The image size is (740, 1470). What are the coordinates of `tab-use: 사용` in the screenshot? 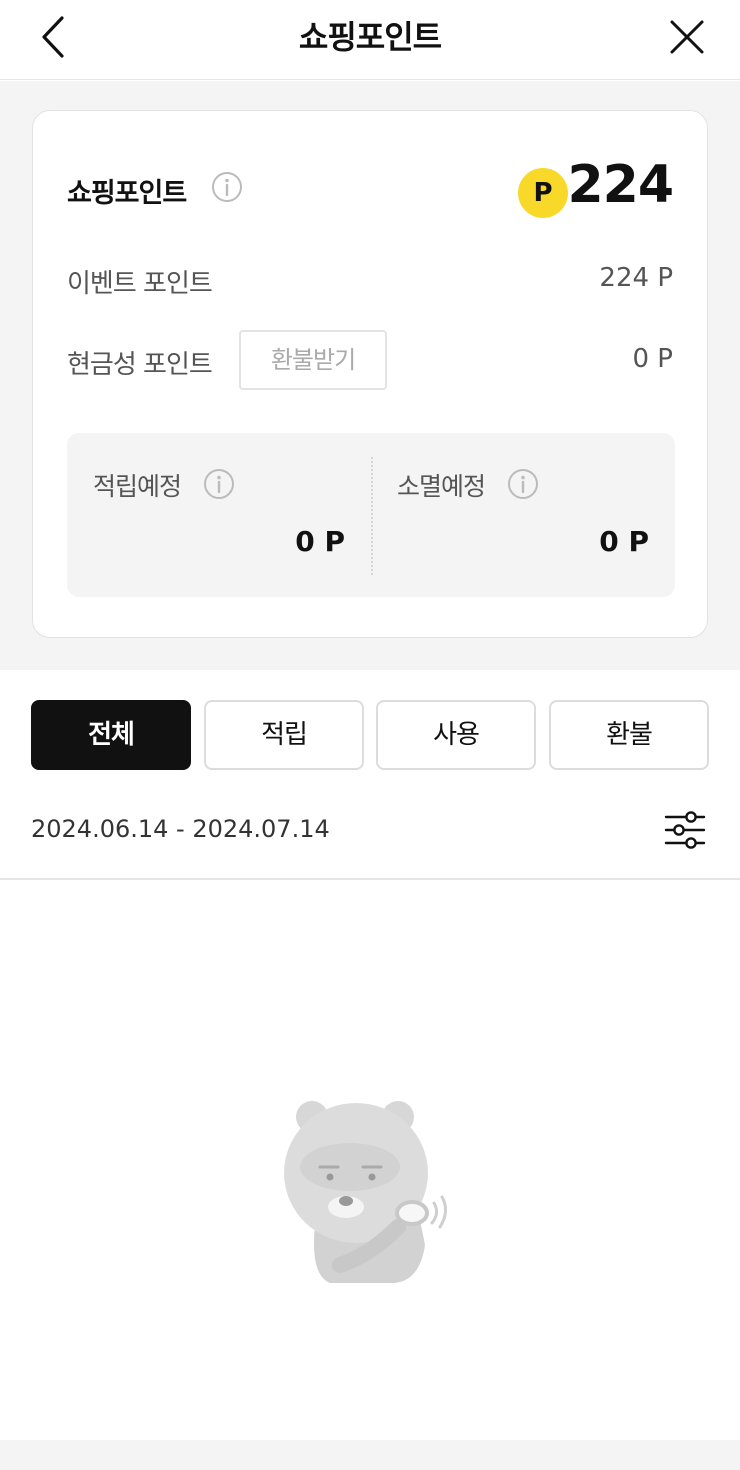 It's located at (456, 735).